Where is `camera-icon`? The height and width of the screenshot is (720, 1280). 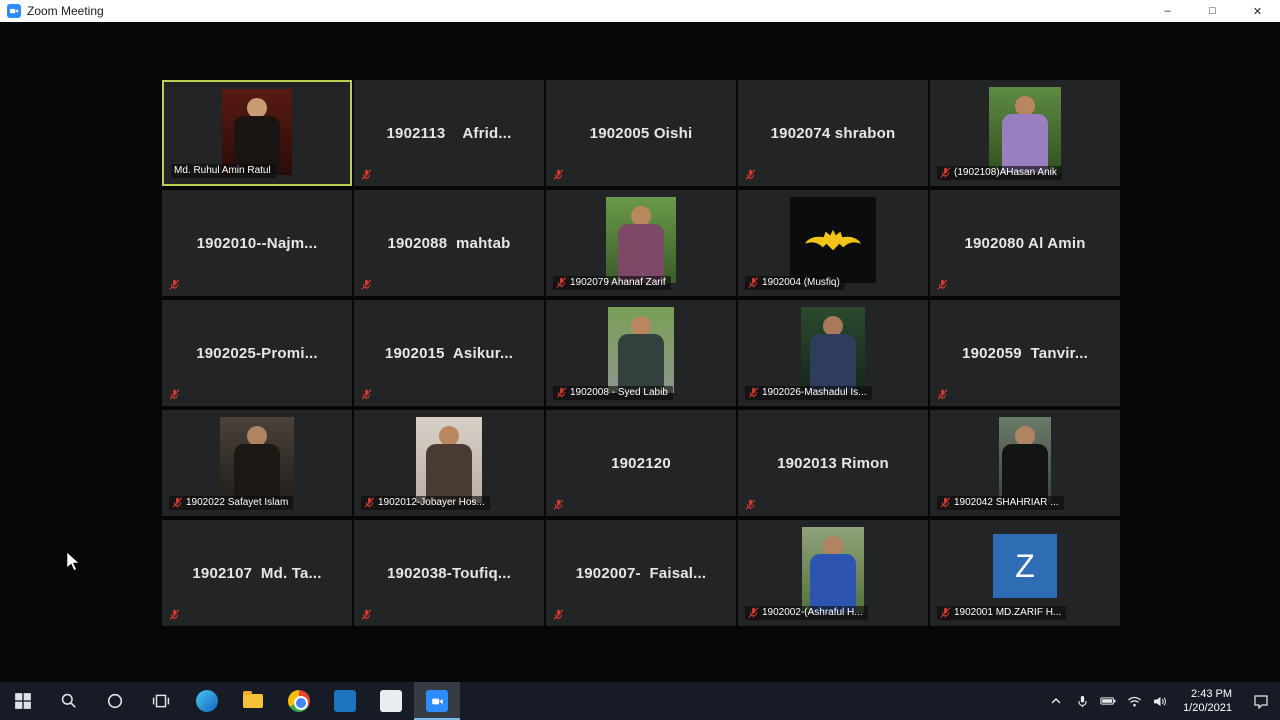 camera-icon is located at coordinates (437, 701).